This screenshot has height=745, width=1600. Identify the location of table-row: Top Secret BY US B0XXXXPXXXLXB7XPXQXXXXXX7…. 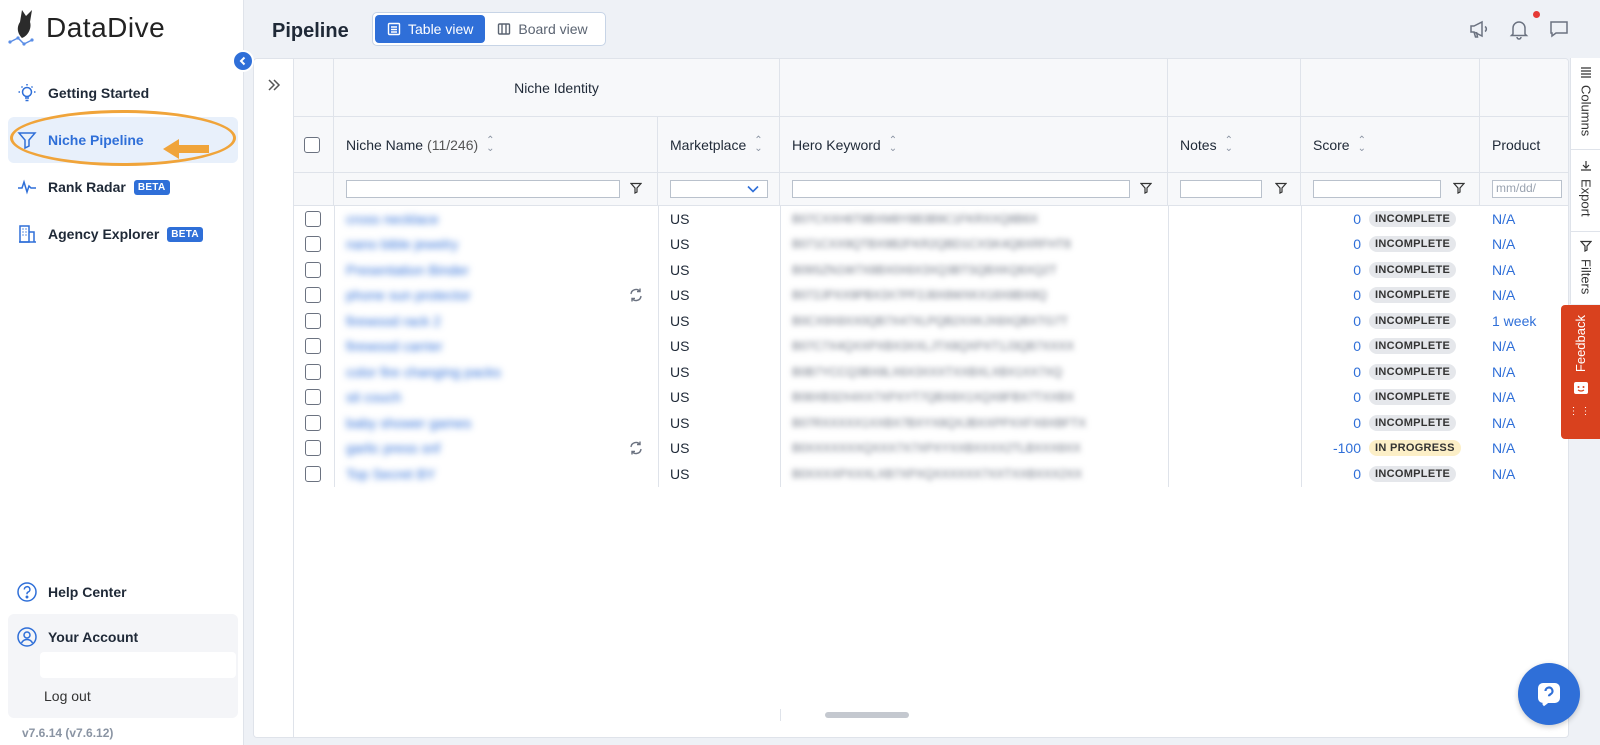
(931, 474).